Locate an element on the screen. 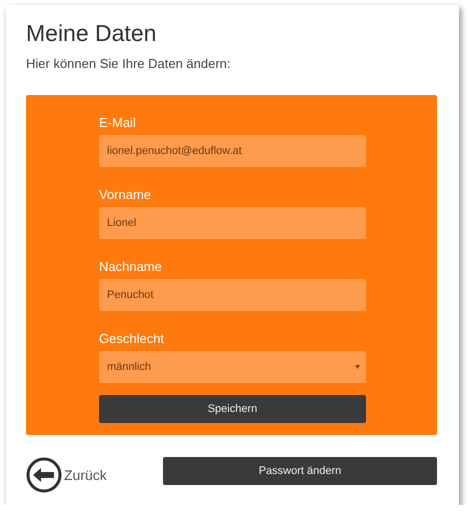 The width and height of the screenshot is (469, 516). field-label: E-Mail is located at coordinates (117, 123).